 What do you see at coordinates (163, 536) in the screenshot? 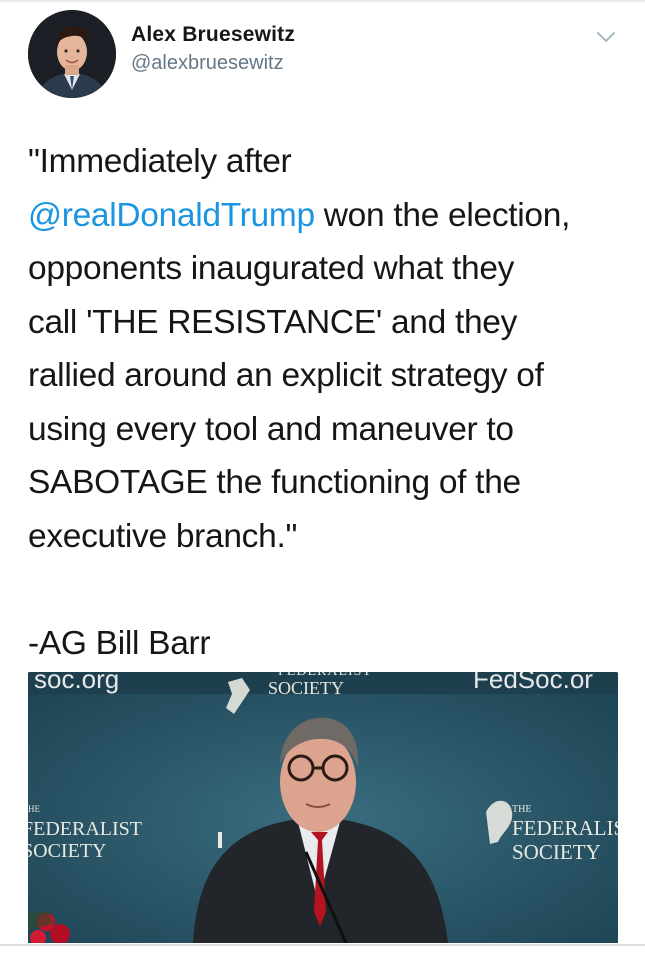
I see `tweet-line: executive branch."` at bounding box center [163, 536].